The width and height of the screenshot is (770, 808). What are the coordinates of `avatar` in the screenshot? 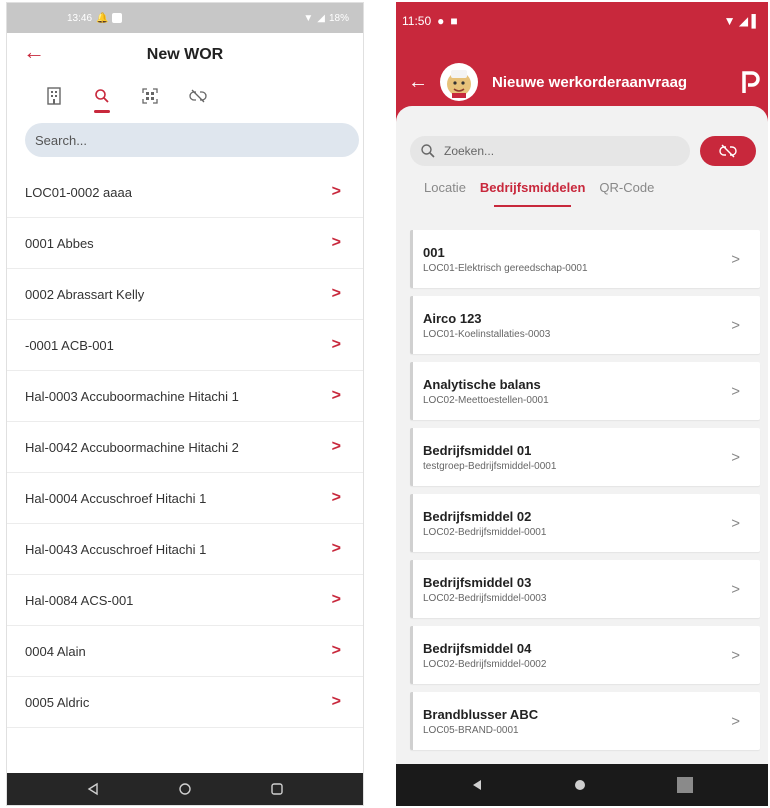 It's located at (459, 82).